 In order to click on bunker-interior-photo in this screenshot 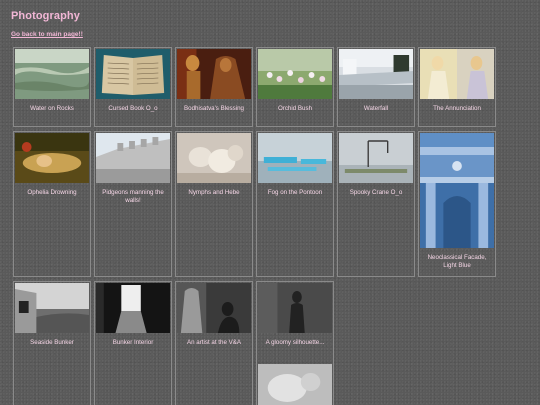, I will do `click(133, 308)`.